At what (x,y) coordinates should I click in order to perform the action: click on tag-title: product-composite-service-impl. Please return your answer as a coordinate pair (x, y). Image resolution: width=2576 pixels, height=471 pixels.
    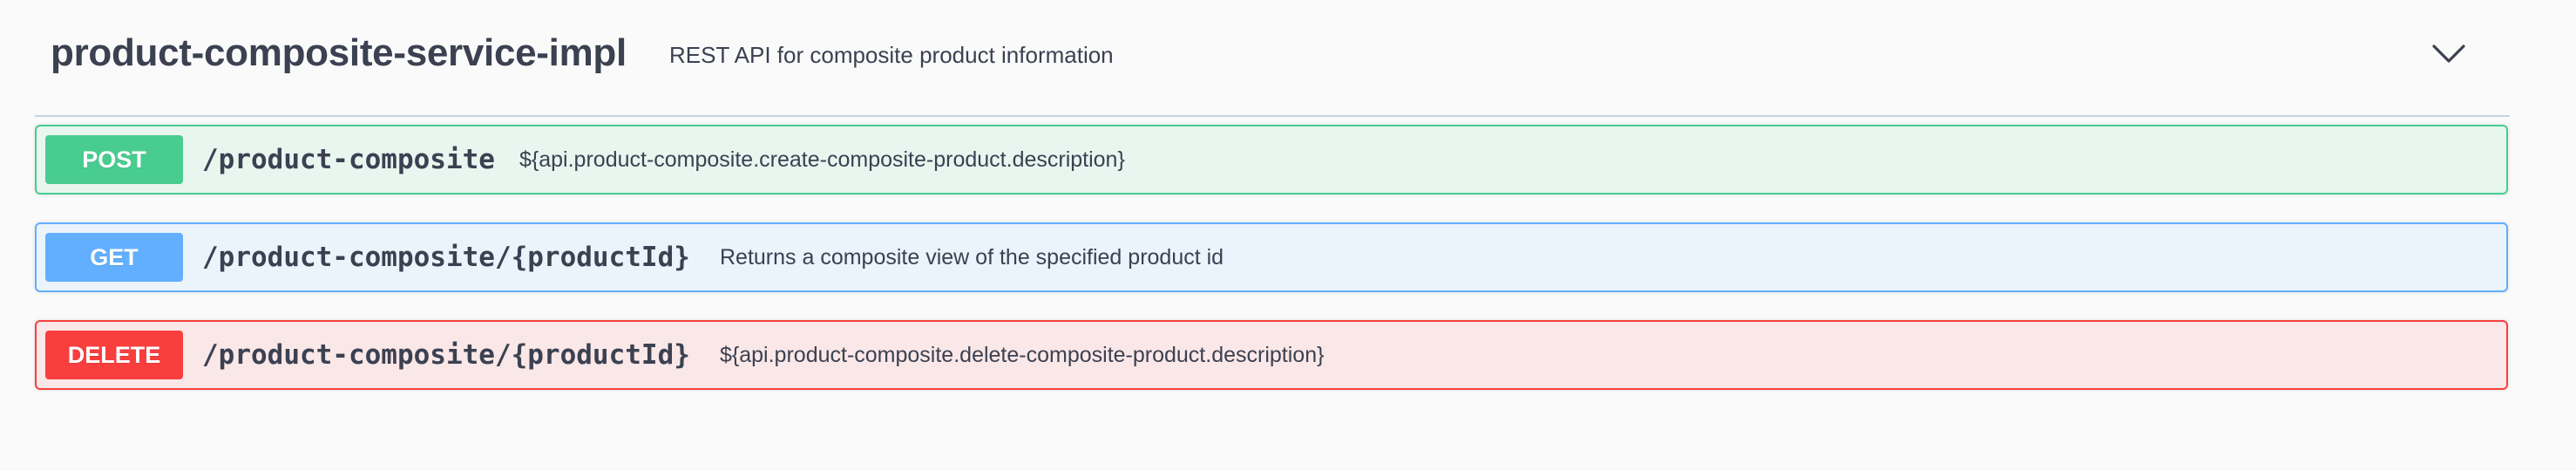
    Looking at the image, I should click on (339, 53).